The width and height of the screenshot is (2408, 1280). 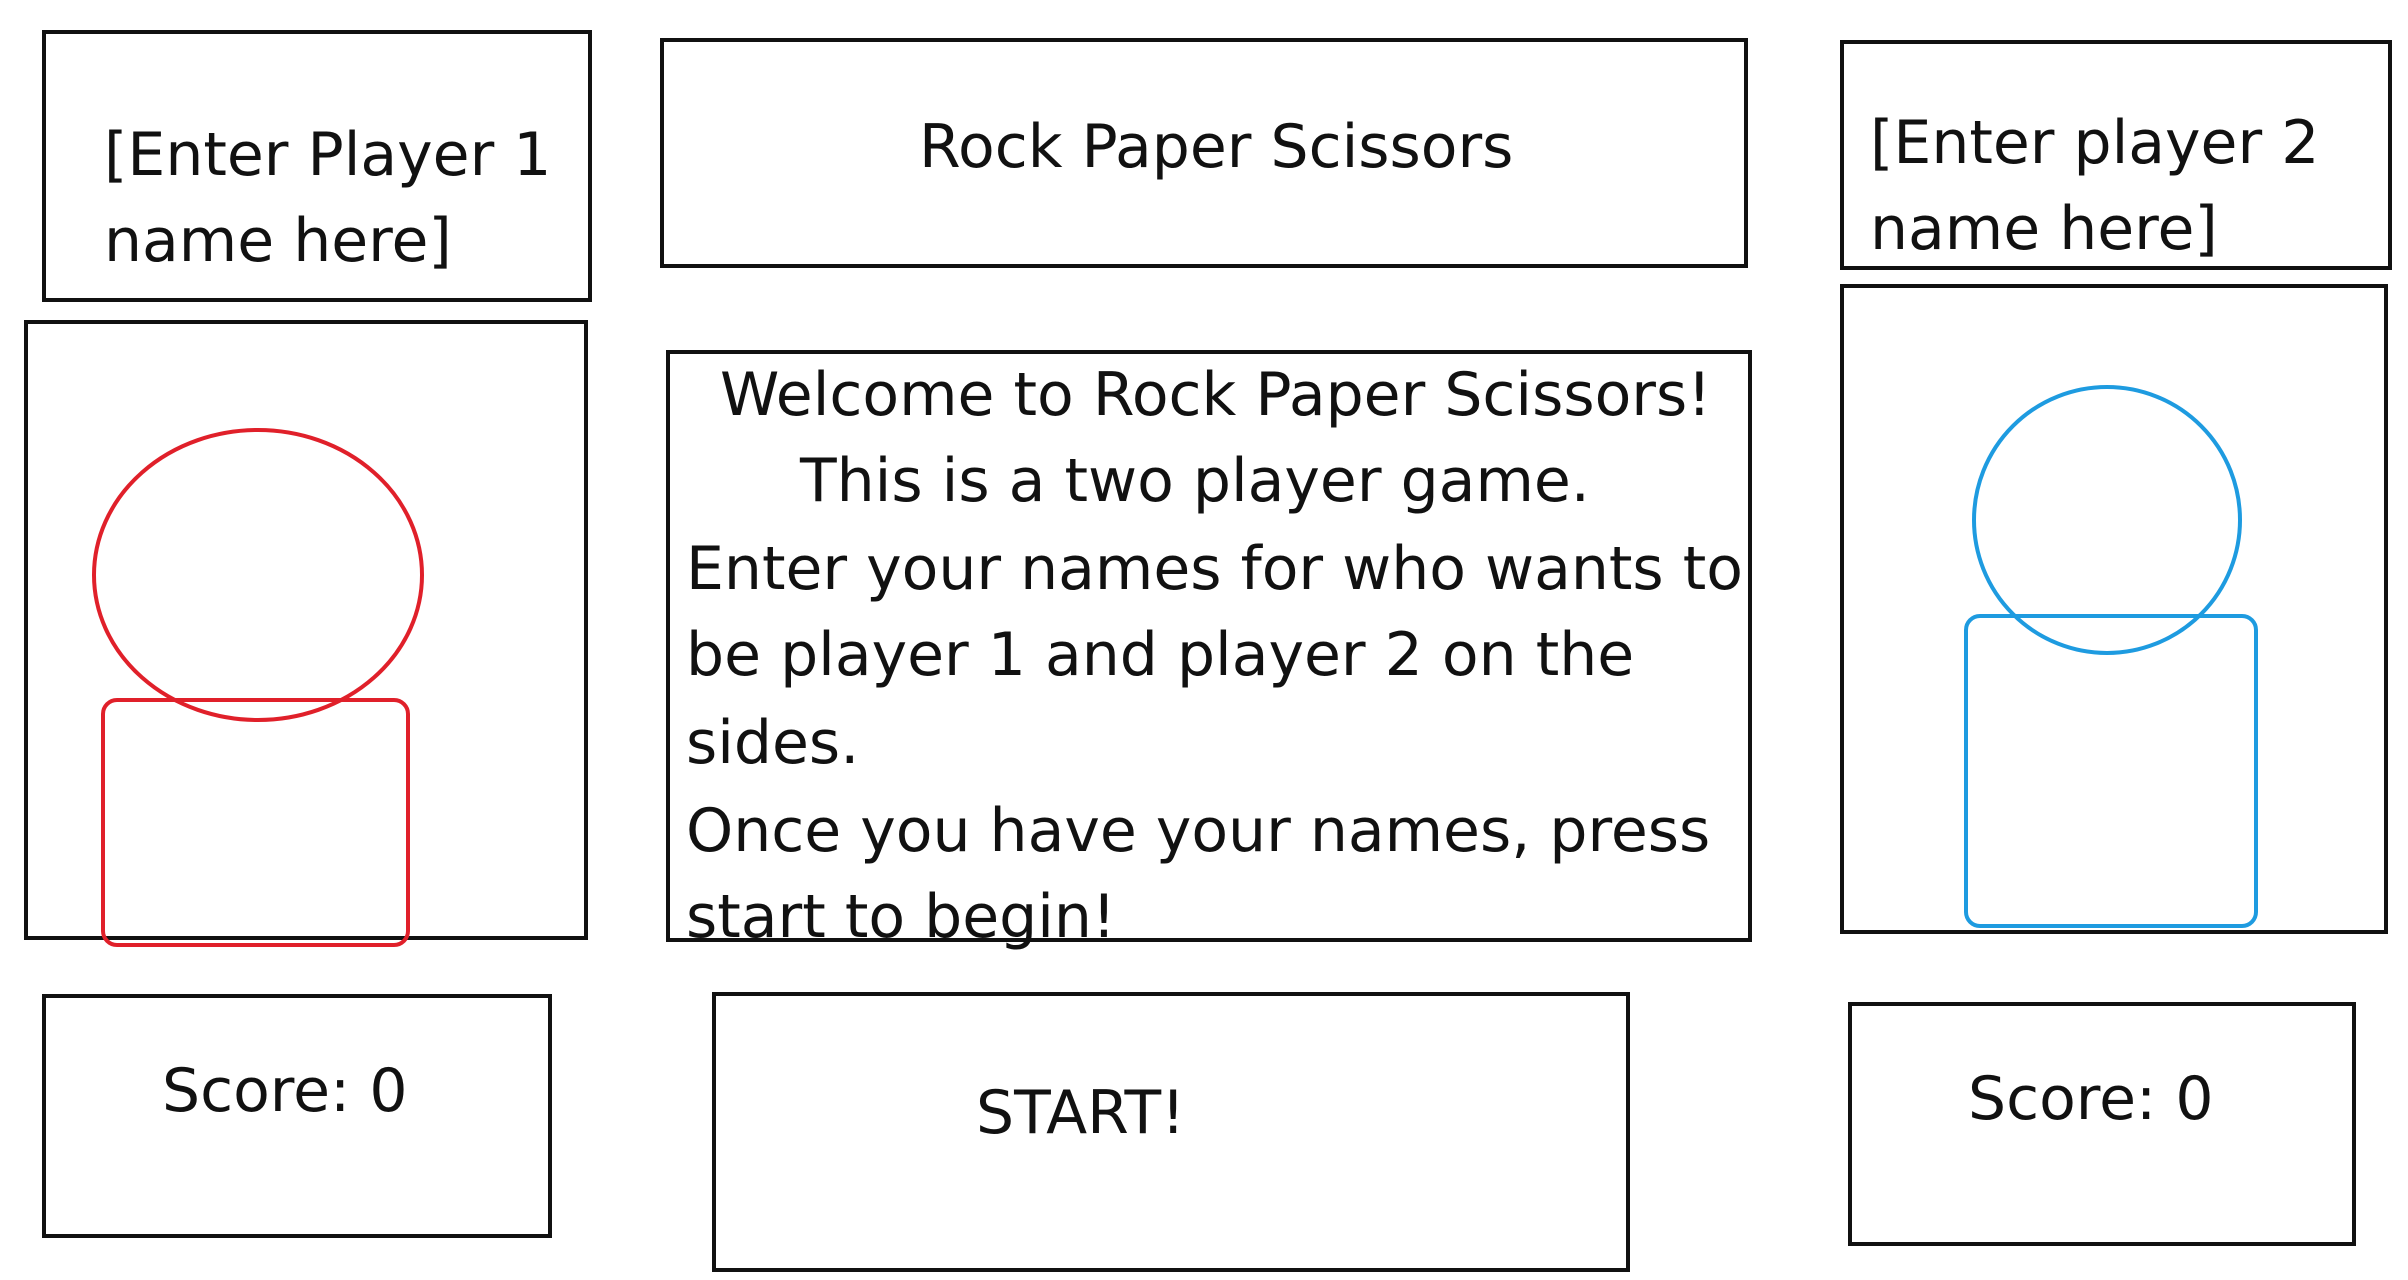 What do you see at coordinates (1198, 831) in the screenshot?
I see `welcome-line-6: Once you have your names, press` at bounding box center [1198, 831].